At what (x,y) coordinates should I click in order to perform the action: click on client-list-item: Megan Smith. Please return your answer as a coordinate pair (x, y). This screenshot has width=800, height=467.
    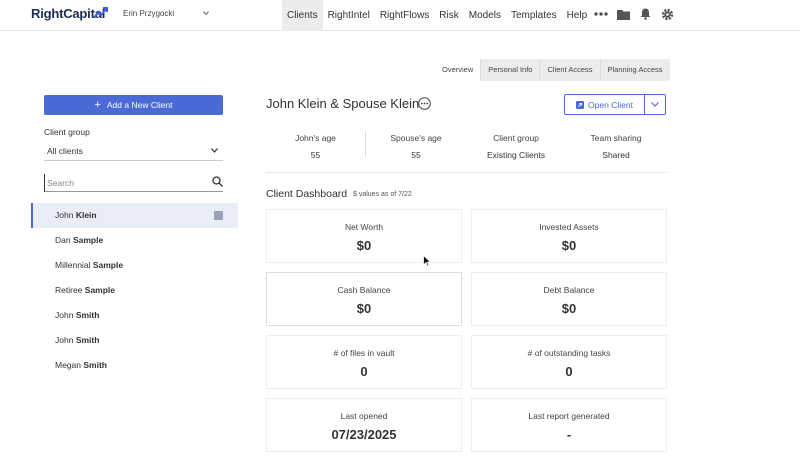
    Looking at the image, I should click on (134, 365).